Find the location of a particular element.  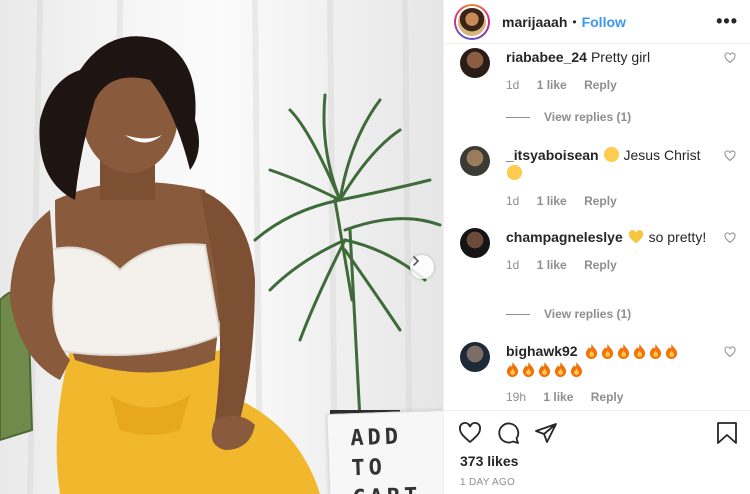

comment-text: so pretty! is located at coordinates (677, 237).